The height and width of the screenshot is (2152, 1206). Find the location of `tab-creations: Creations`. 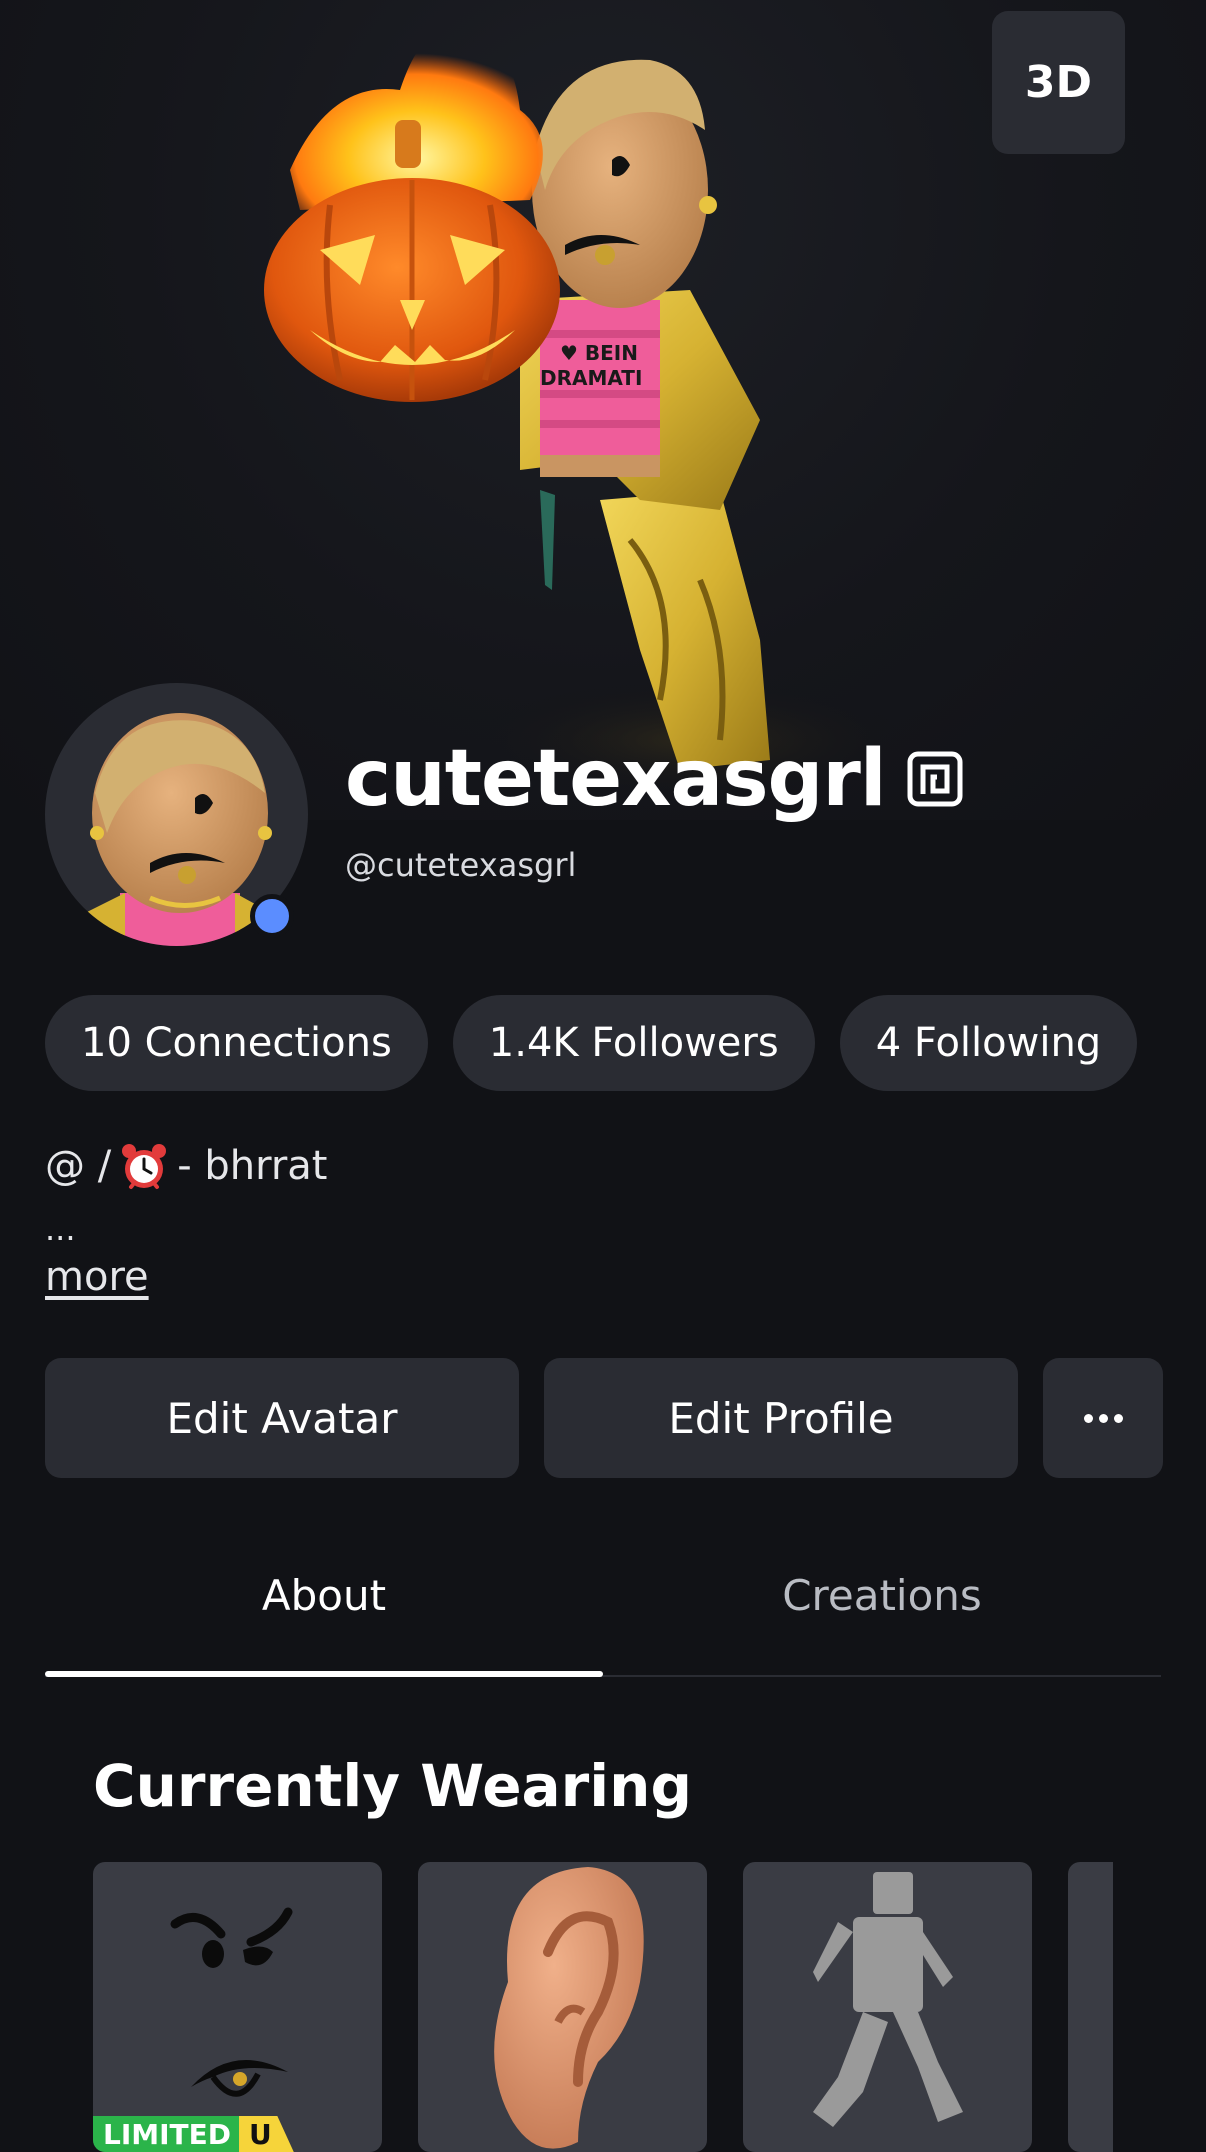

tab-creations: Creations is located at coordinates (882, 1610).